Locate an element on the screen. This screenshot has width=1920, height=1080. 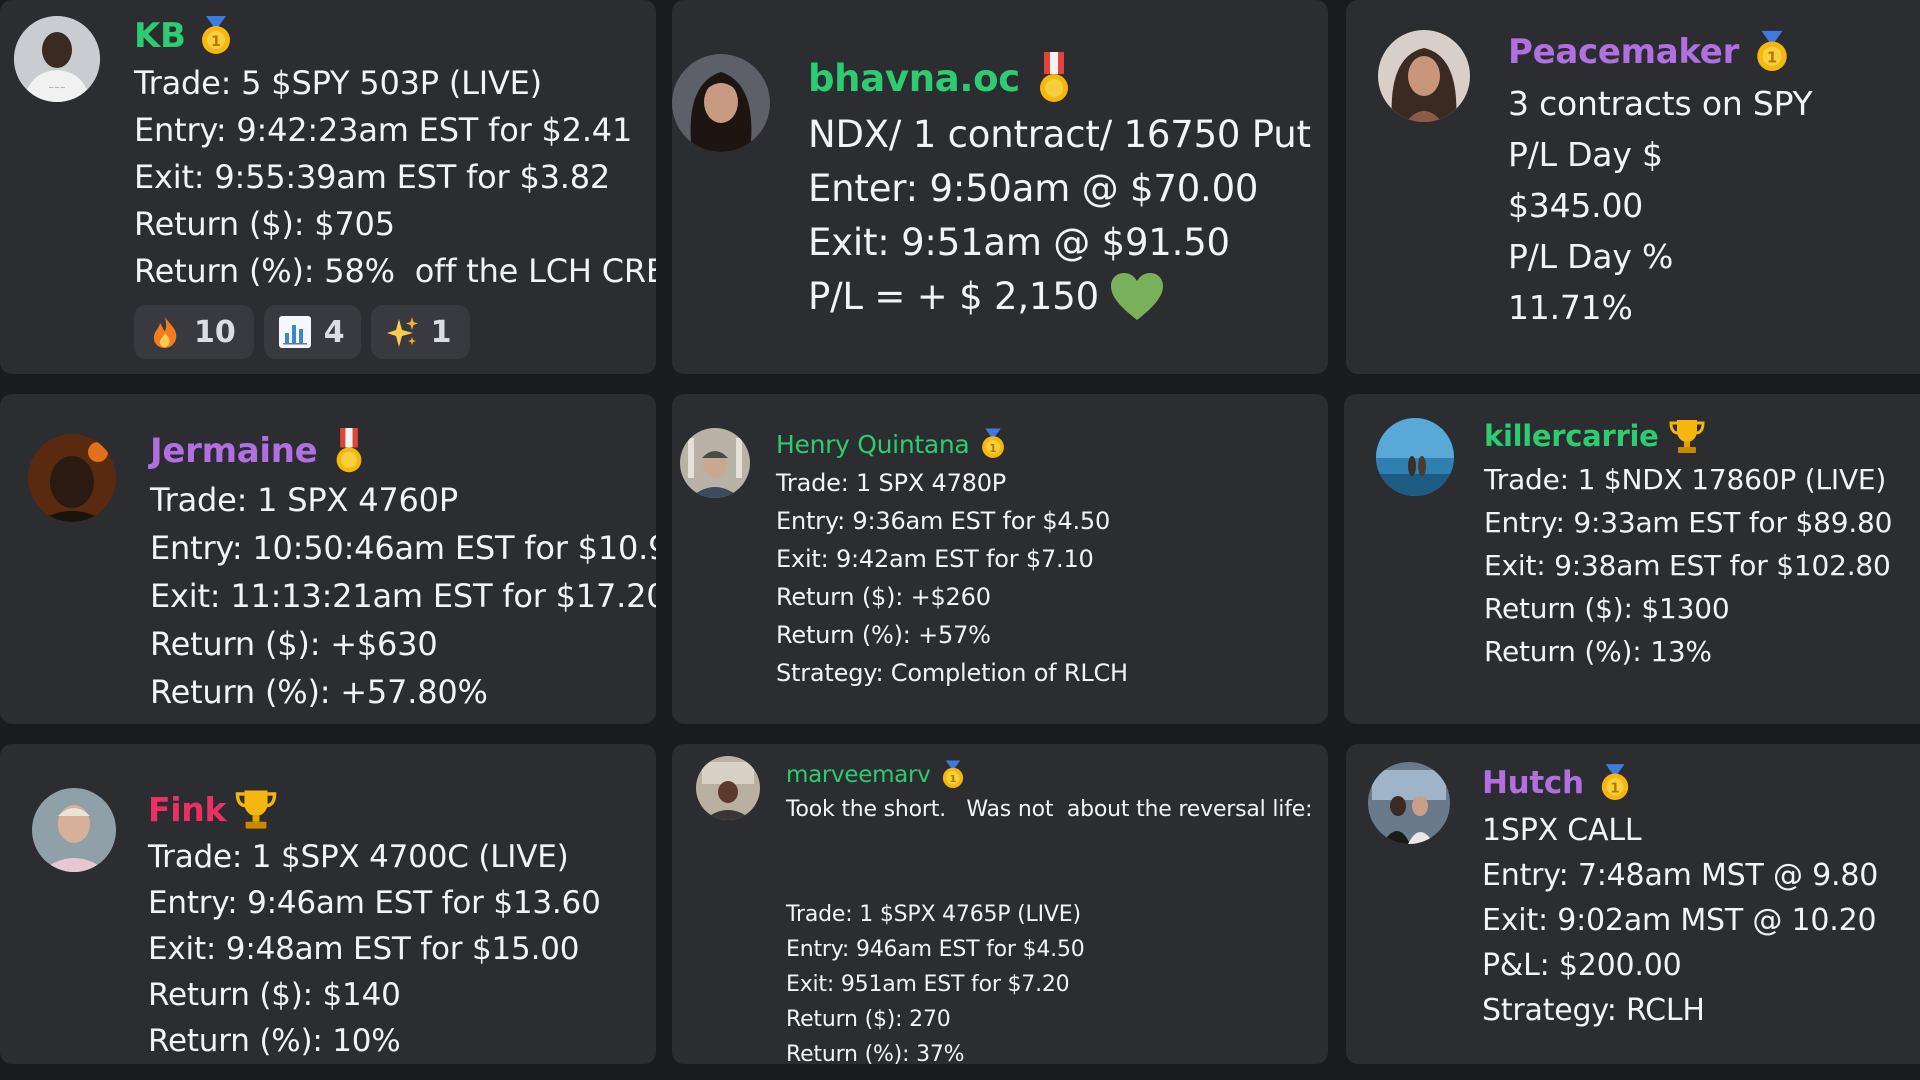
message-line: Return (%): 37% is located at coordinates (875, 1053).